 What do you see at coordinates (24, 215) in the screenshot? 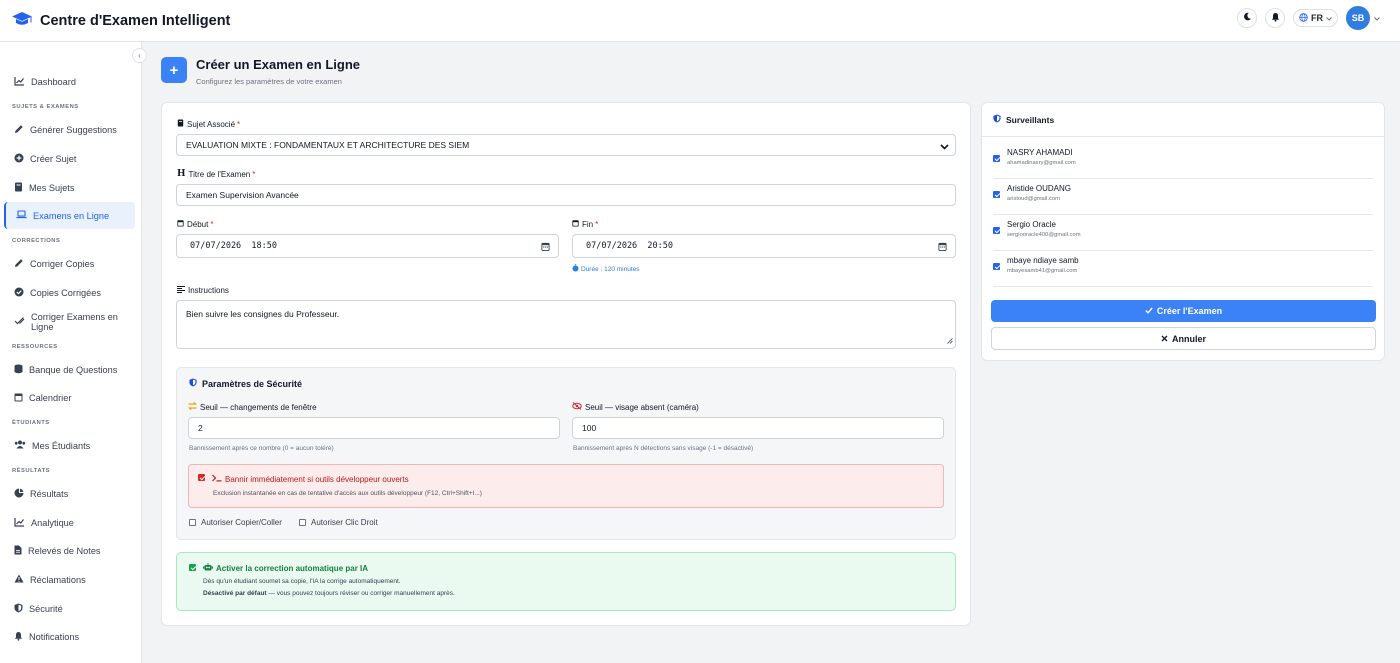
I see `laptop-icon` at bounding box center [24, 215].